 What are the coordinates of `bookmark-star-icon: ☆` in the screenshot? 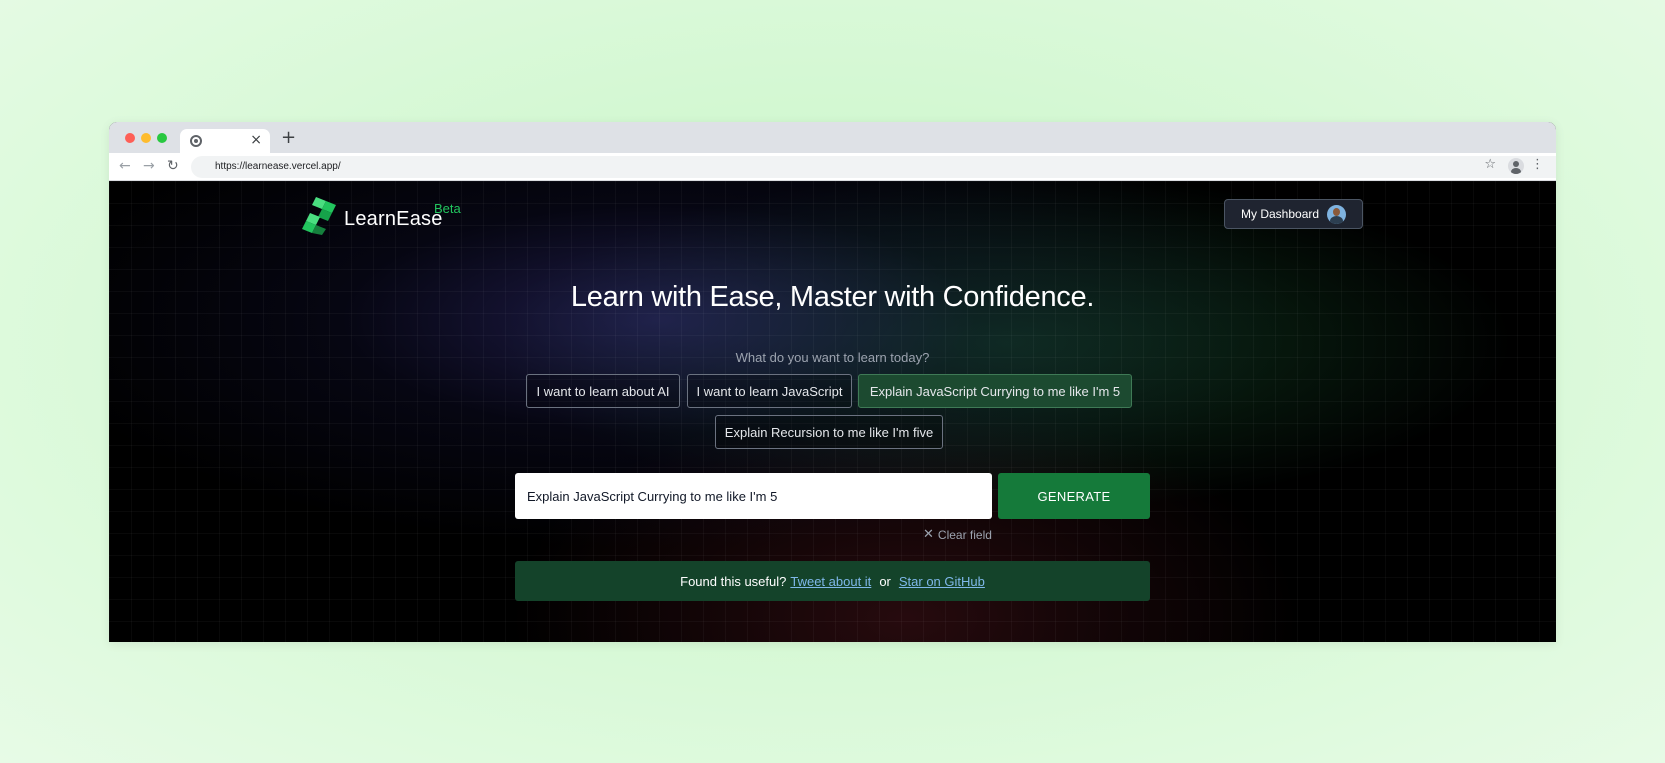 It's located at (1490, 164).